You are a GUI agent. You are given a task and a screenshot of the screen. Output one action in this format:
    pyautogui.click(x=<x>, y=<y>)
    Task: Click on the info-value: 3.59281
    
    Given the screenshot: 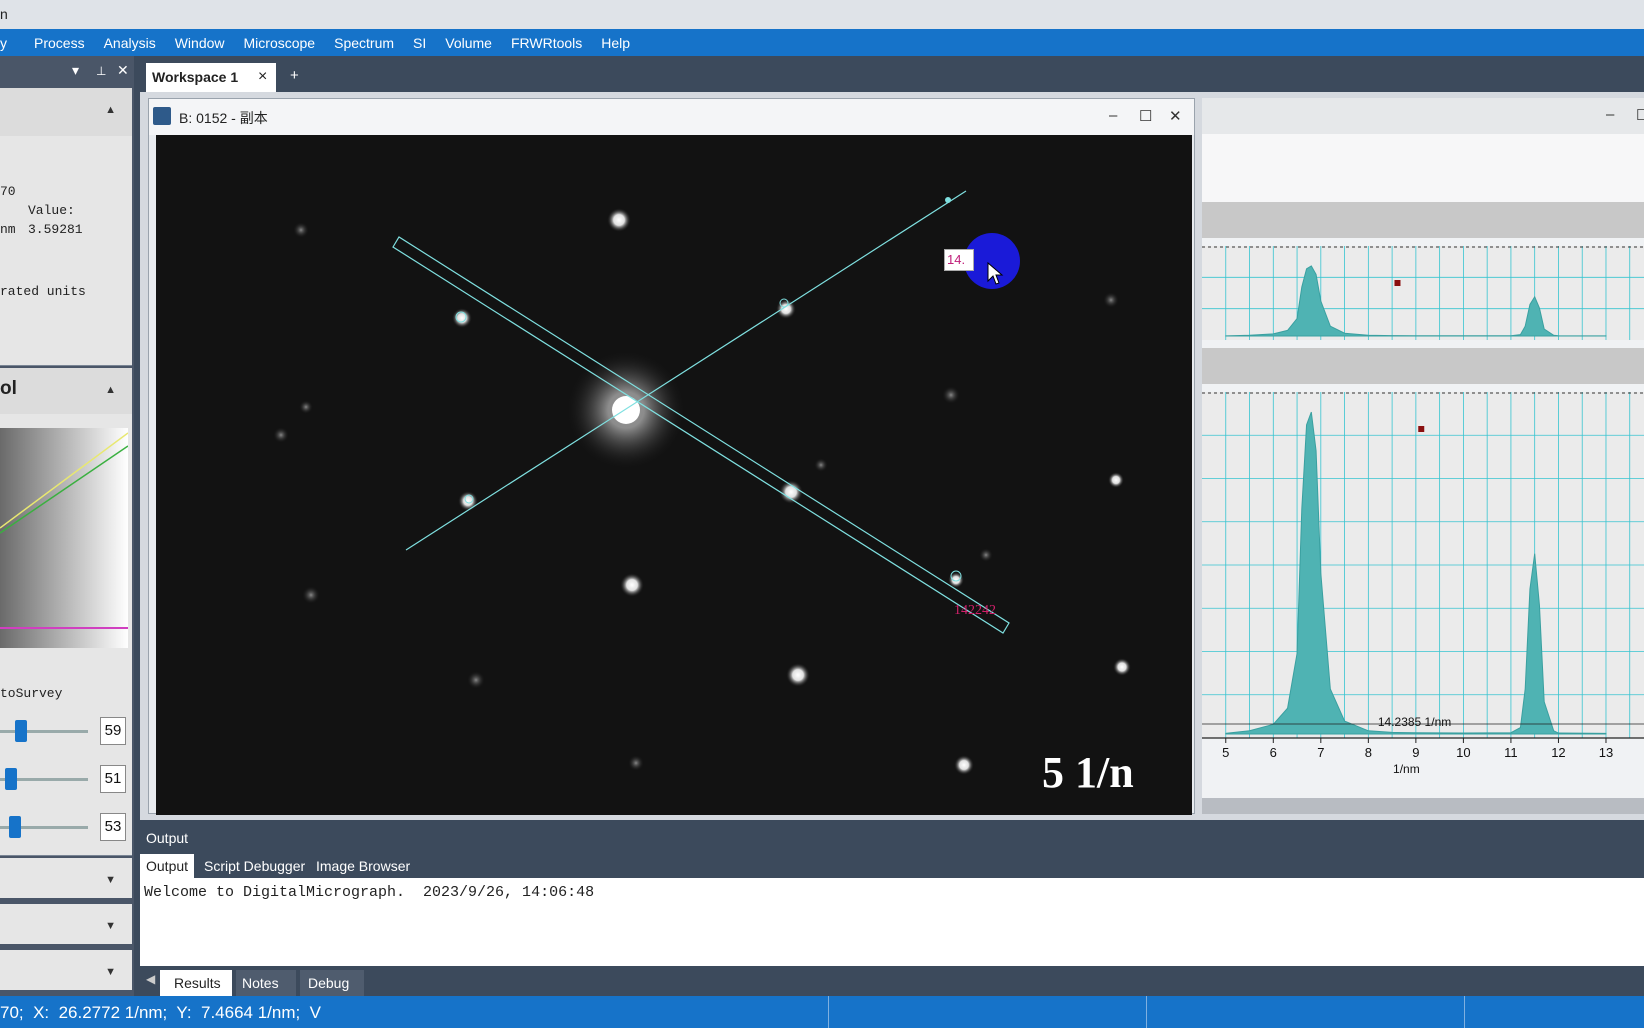 What is the action you would take?
    pyautogui.click(x=55, y=229)
    